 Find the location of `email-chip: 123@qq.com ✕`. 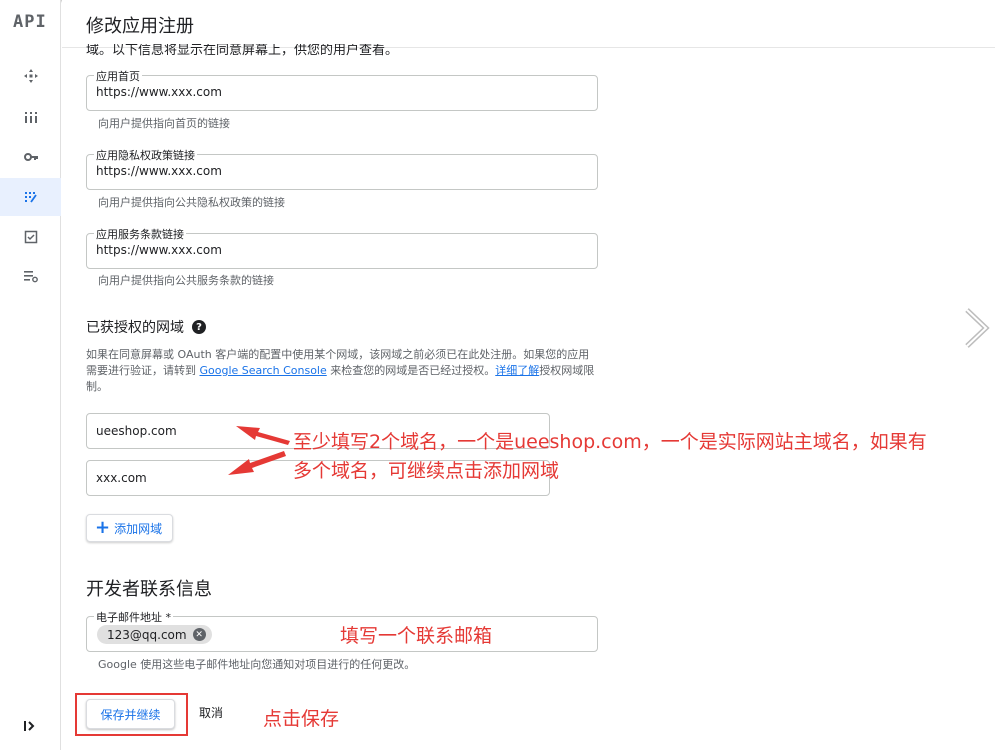

email-chip: 123@qq.com ✕ is located at coordinates (154, 634).